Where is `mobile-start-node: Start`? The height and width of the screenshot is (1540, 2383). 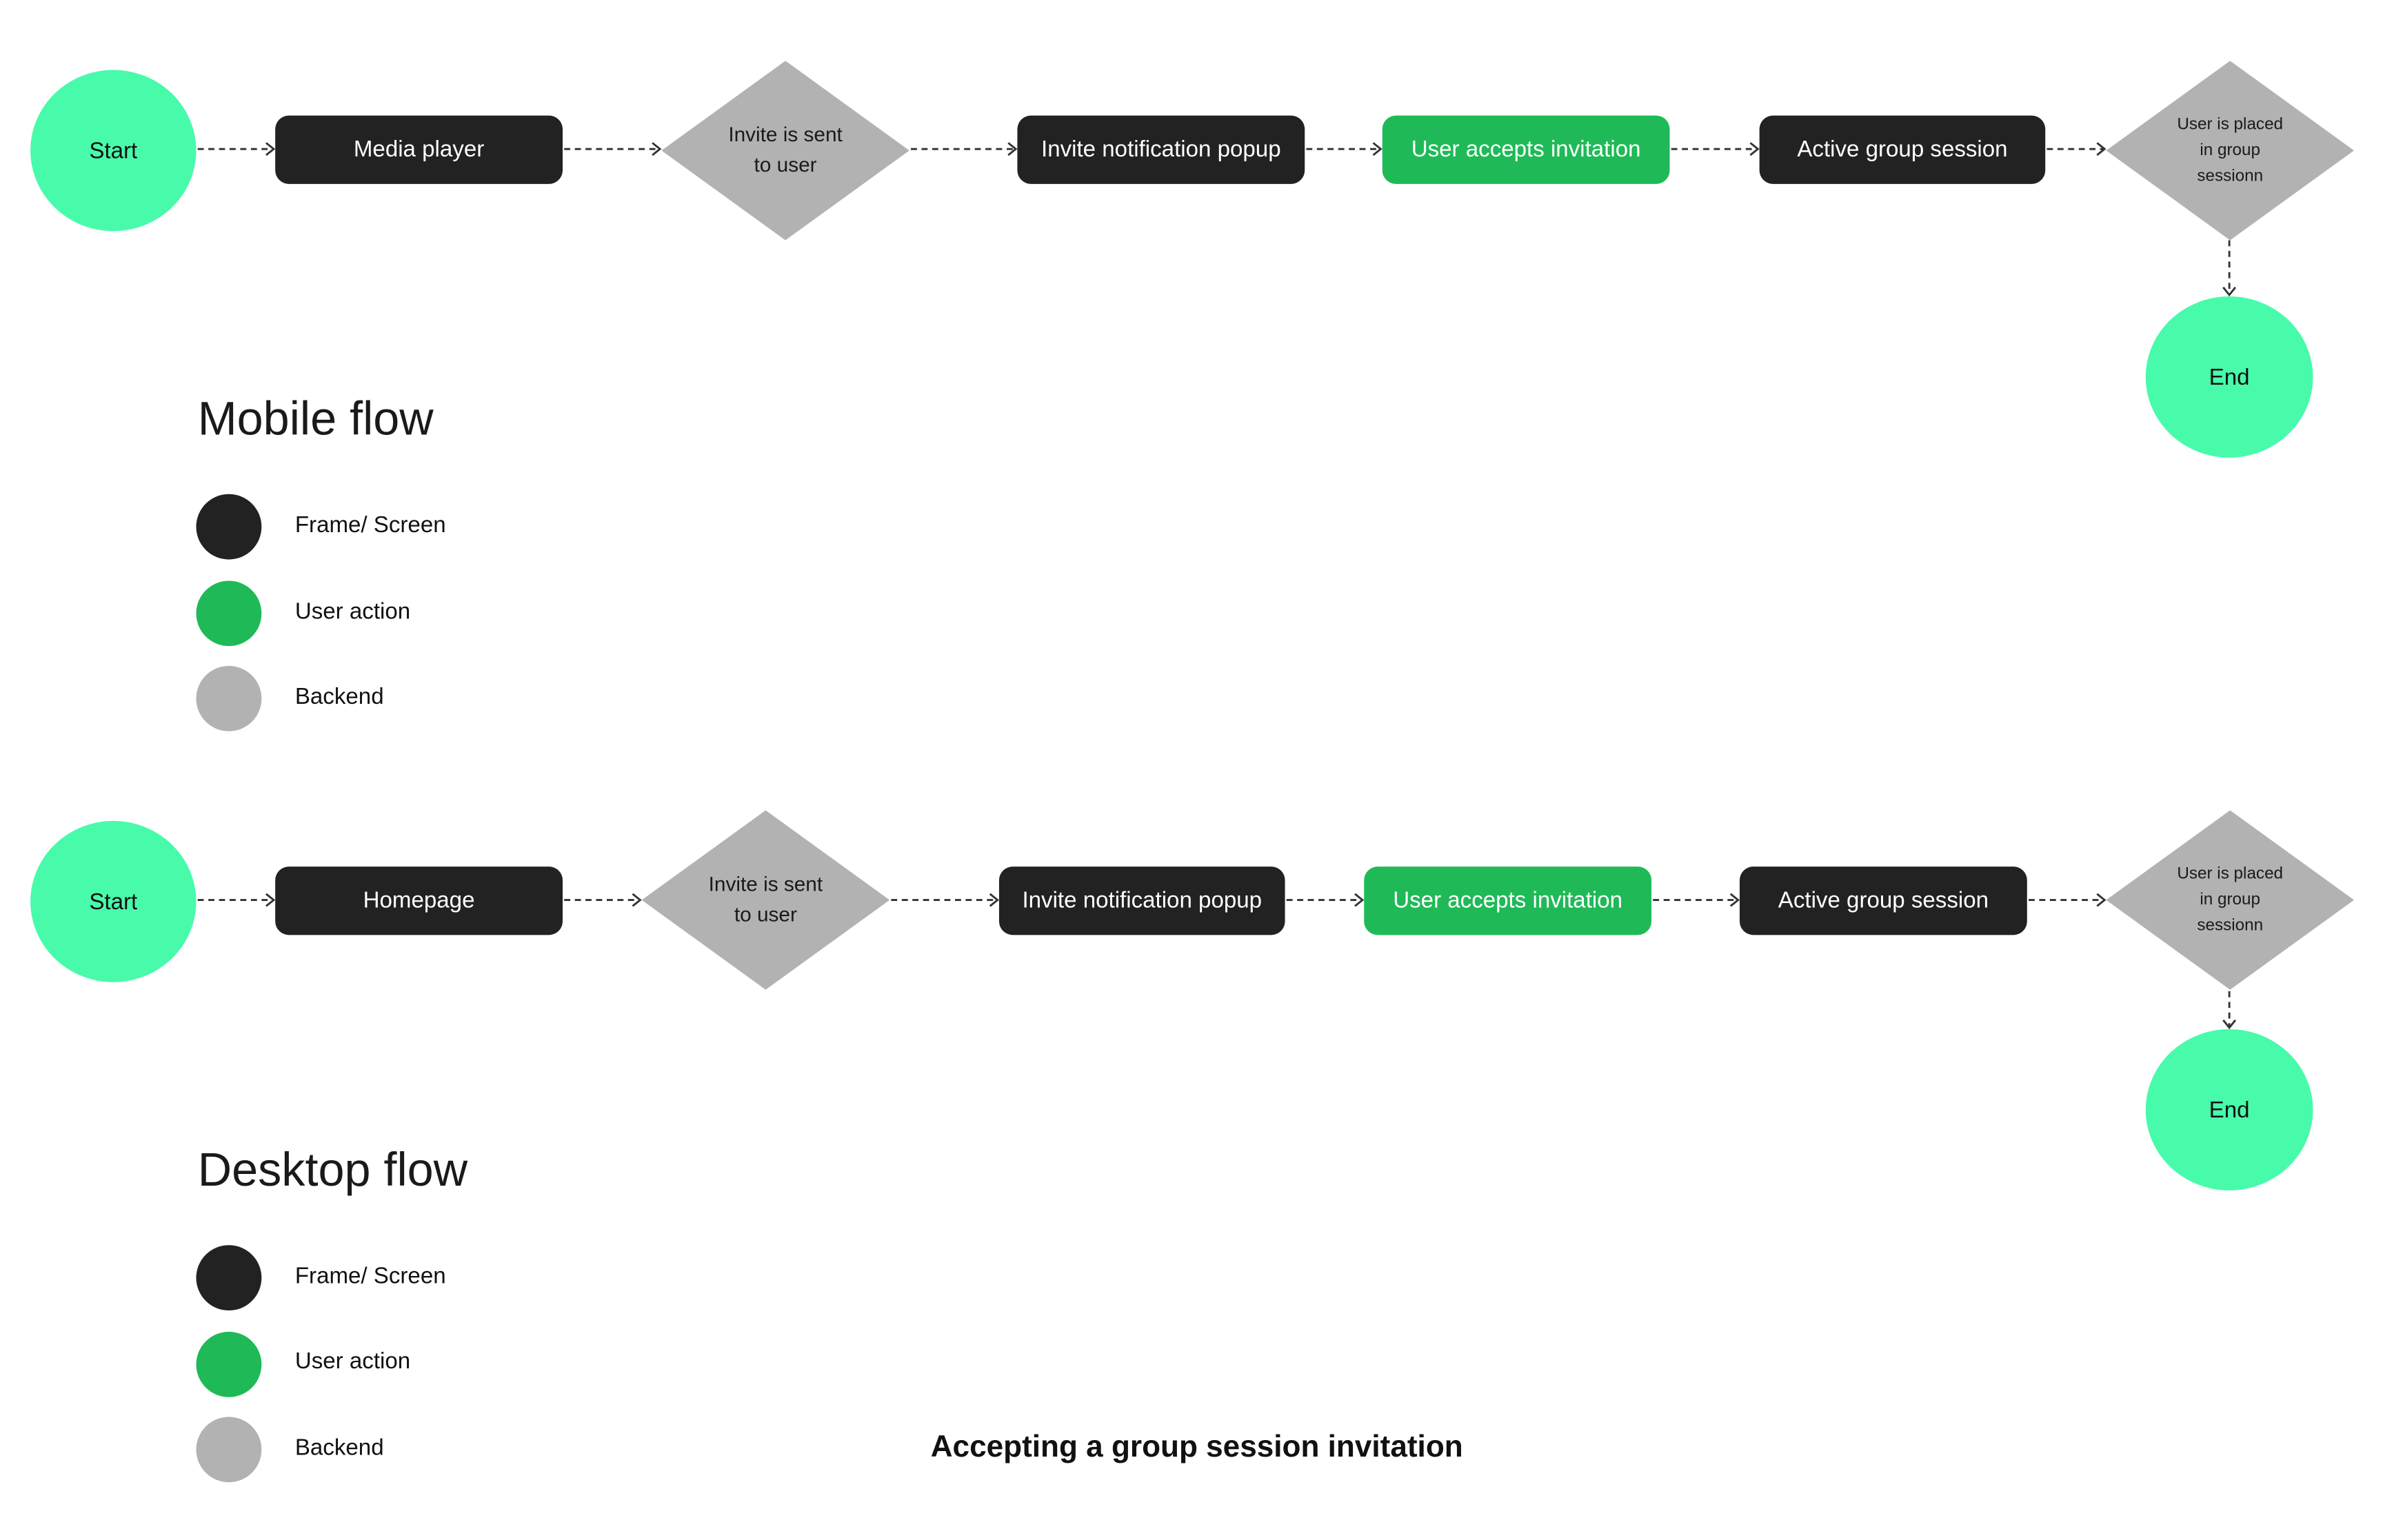 mobile-start-node: Start is located at coordinates (113, 151).